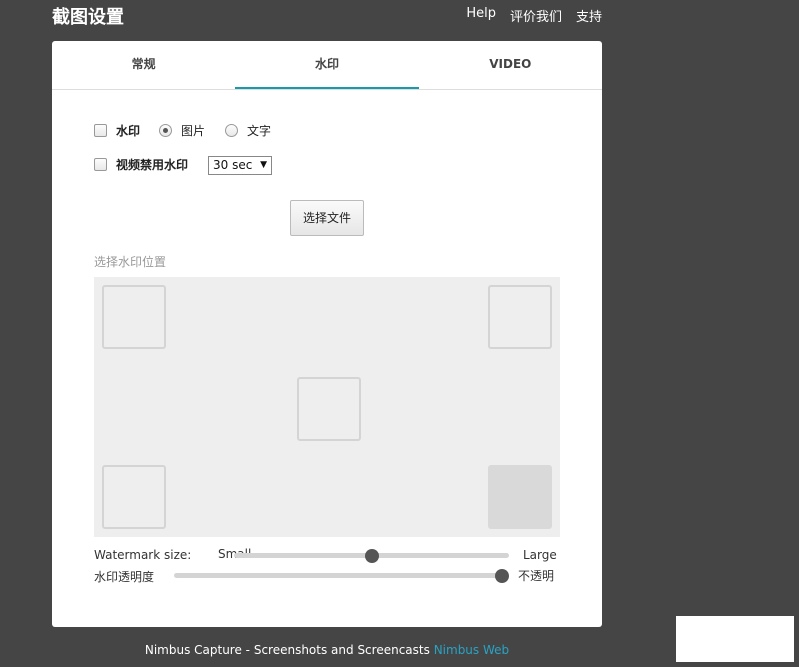 This screenshot has width=799, height=667. I want to click on tab-bar: 常规 水印 VIDEO, so click(327, 65).